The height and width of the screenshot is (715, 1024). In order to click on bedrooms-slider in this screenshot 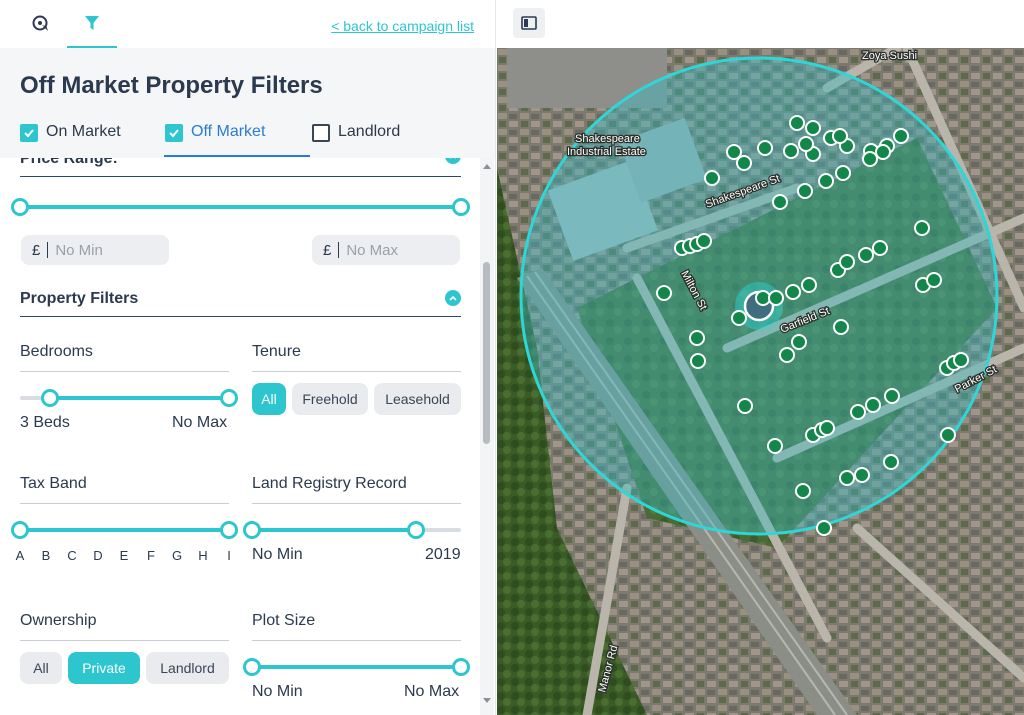, I will do `click(129, 398)`.